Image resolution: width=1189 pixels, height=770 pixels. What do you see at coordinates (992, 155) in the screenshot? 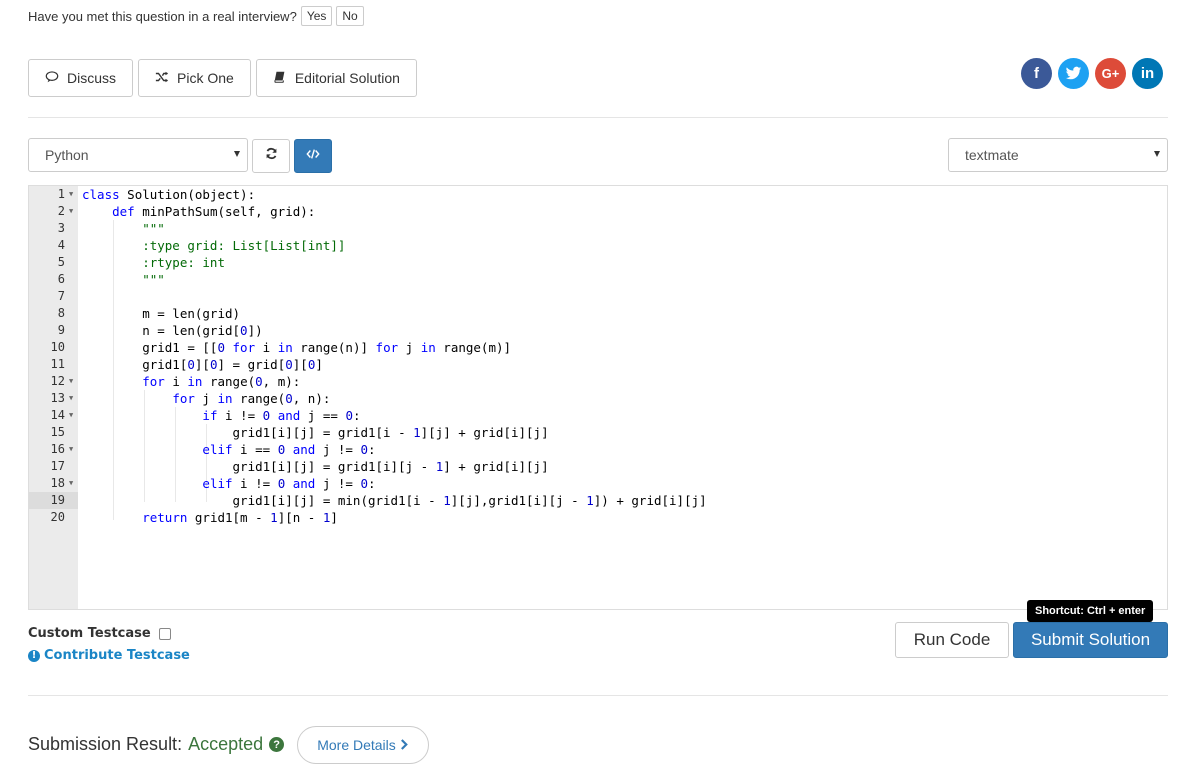
I see `theme-value: textmate` at bounding box center [992, 155].